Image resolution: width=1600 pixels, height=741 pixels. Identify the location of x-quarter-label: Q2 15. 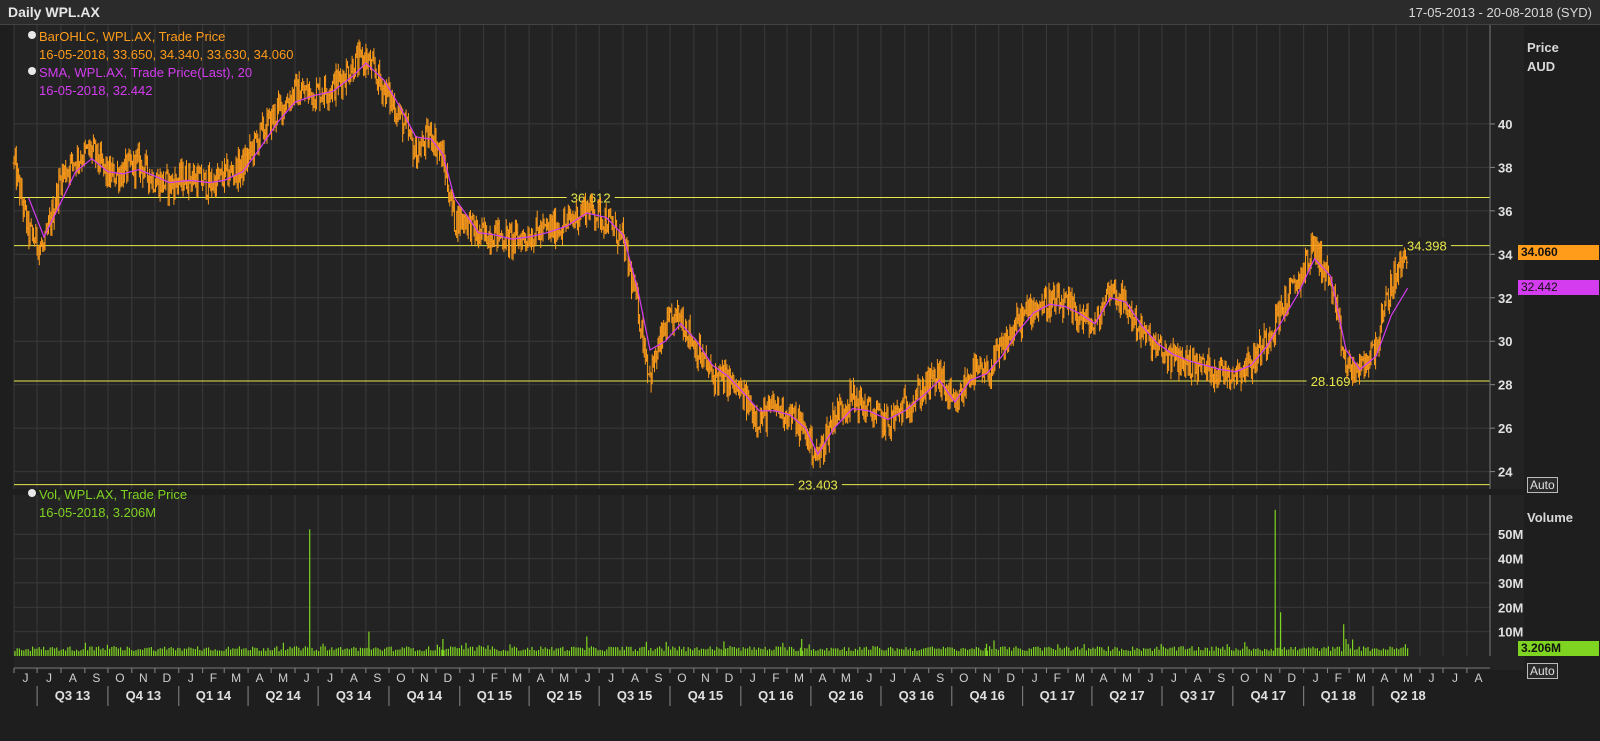
(563, 695).